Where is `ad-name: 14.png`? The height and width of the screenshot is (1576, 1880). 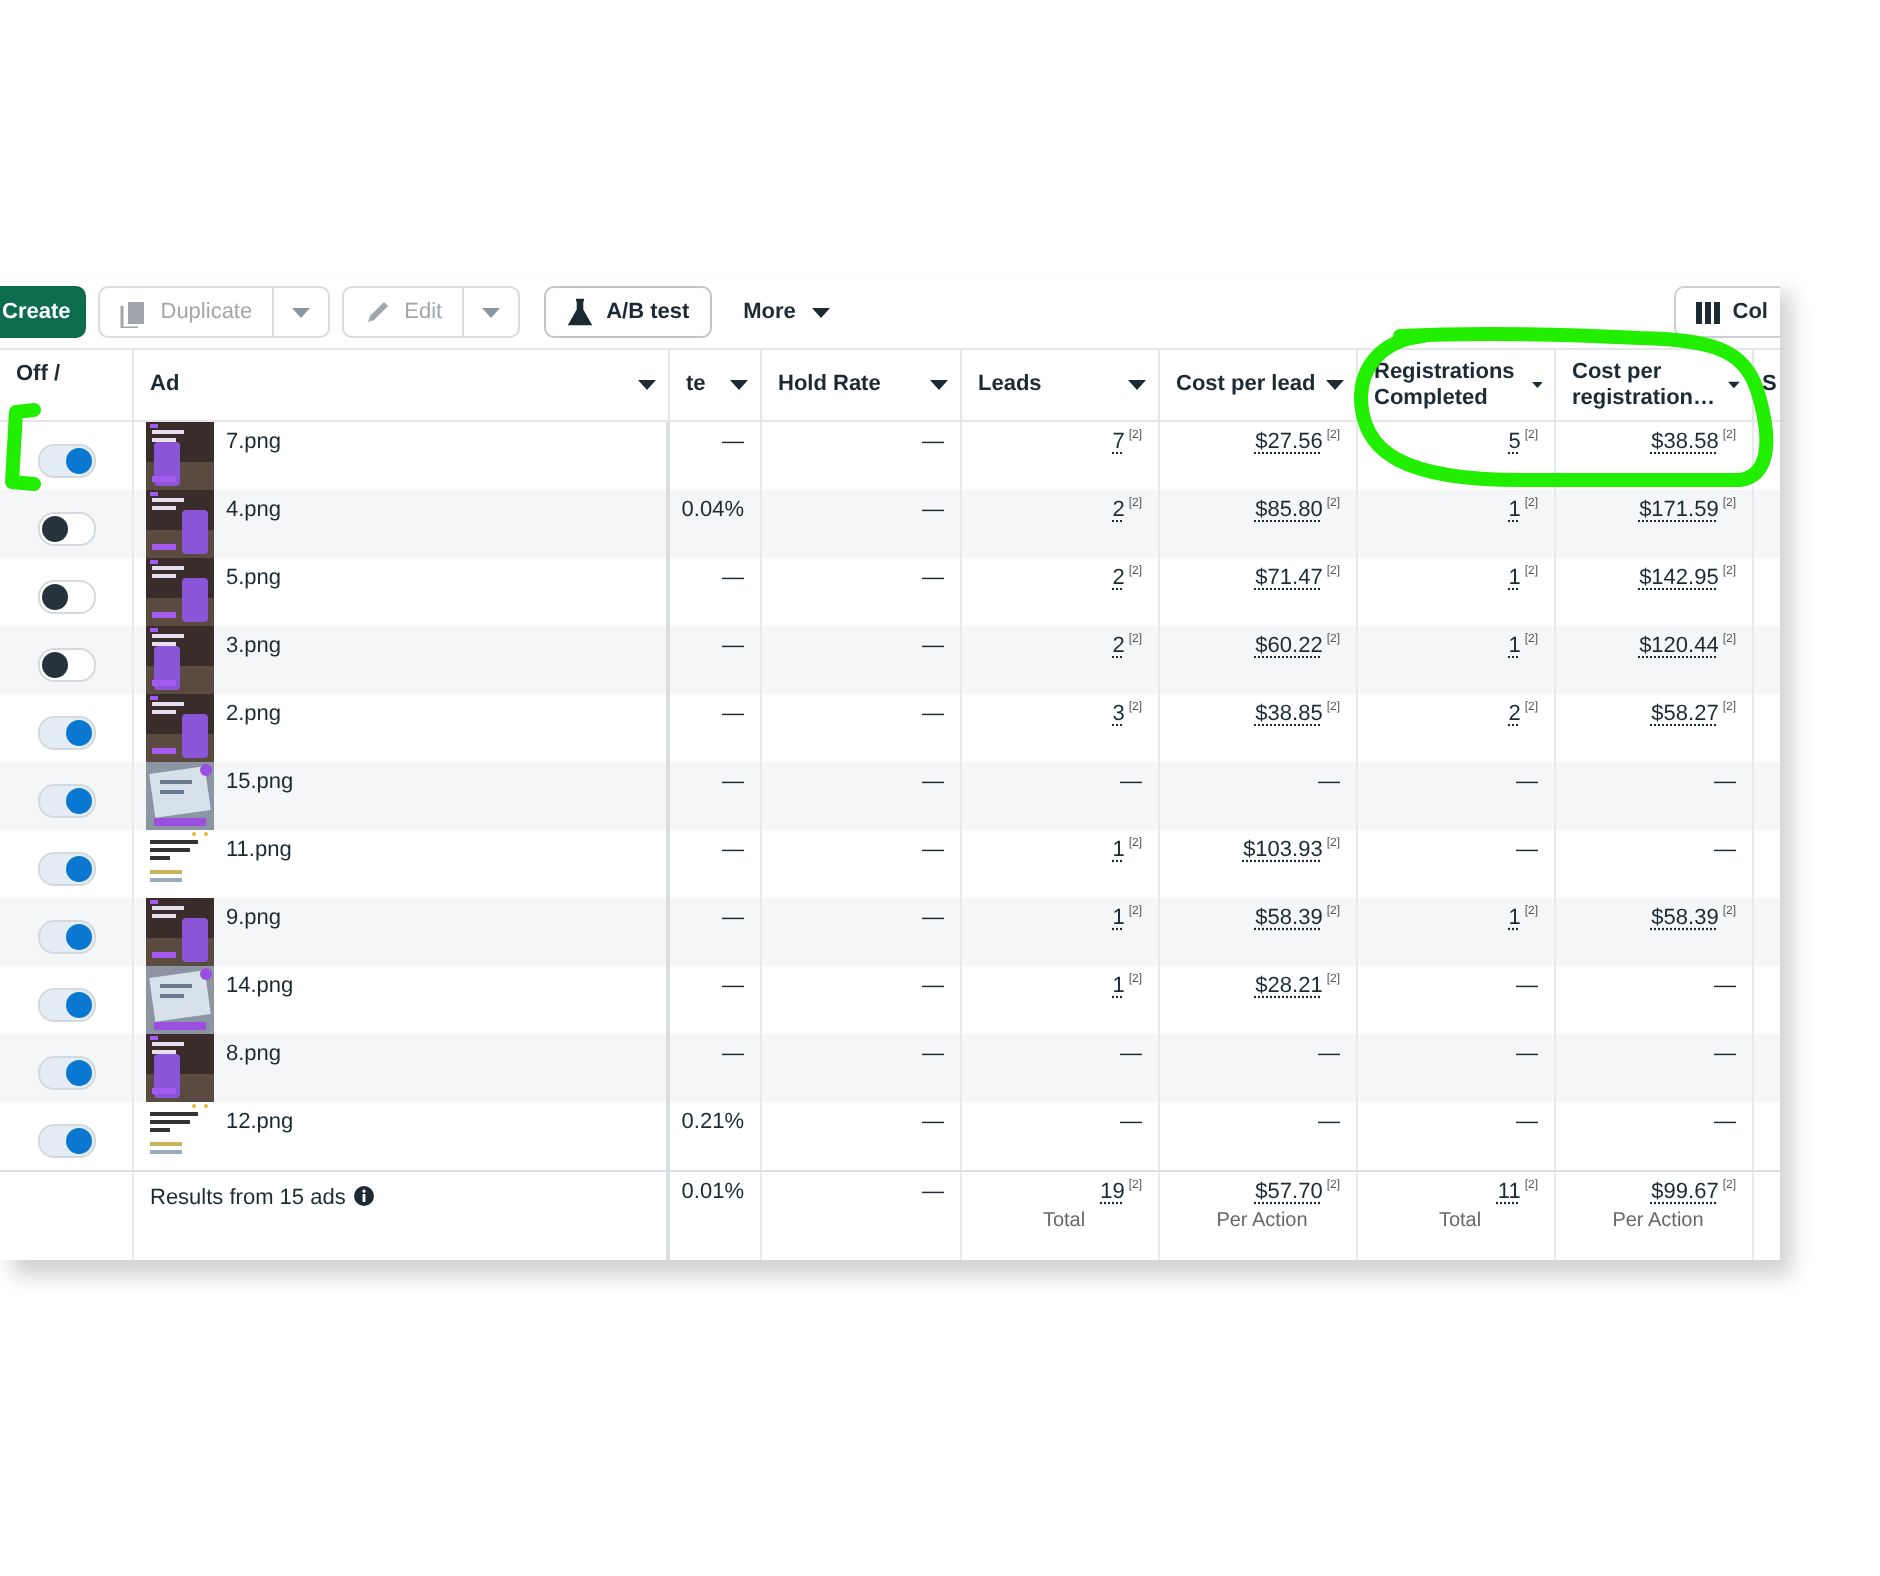 ad-name: 14.png is located at coordinates (260, 986).